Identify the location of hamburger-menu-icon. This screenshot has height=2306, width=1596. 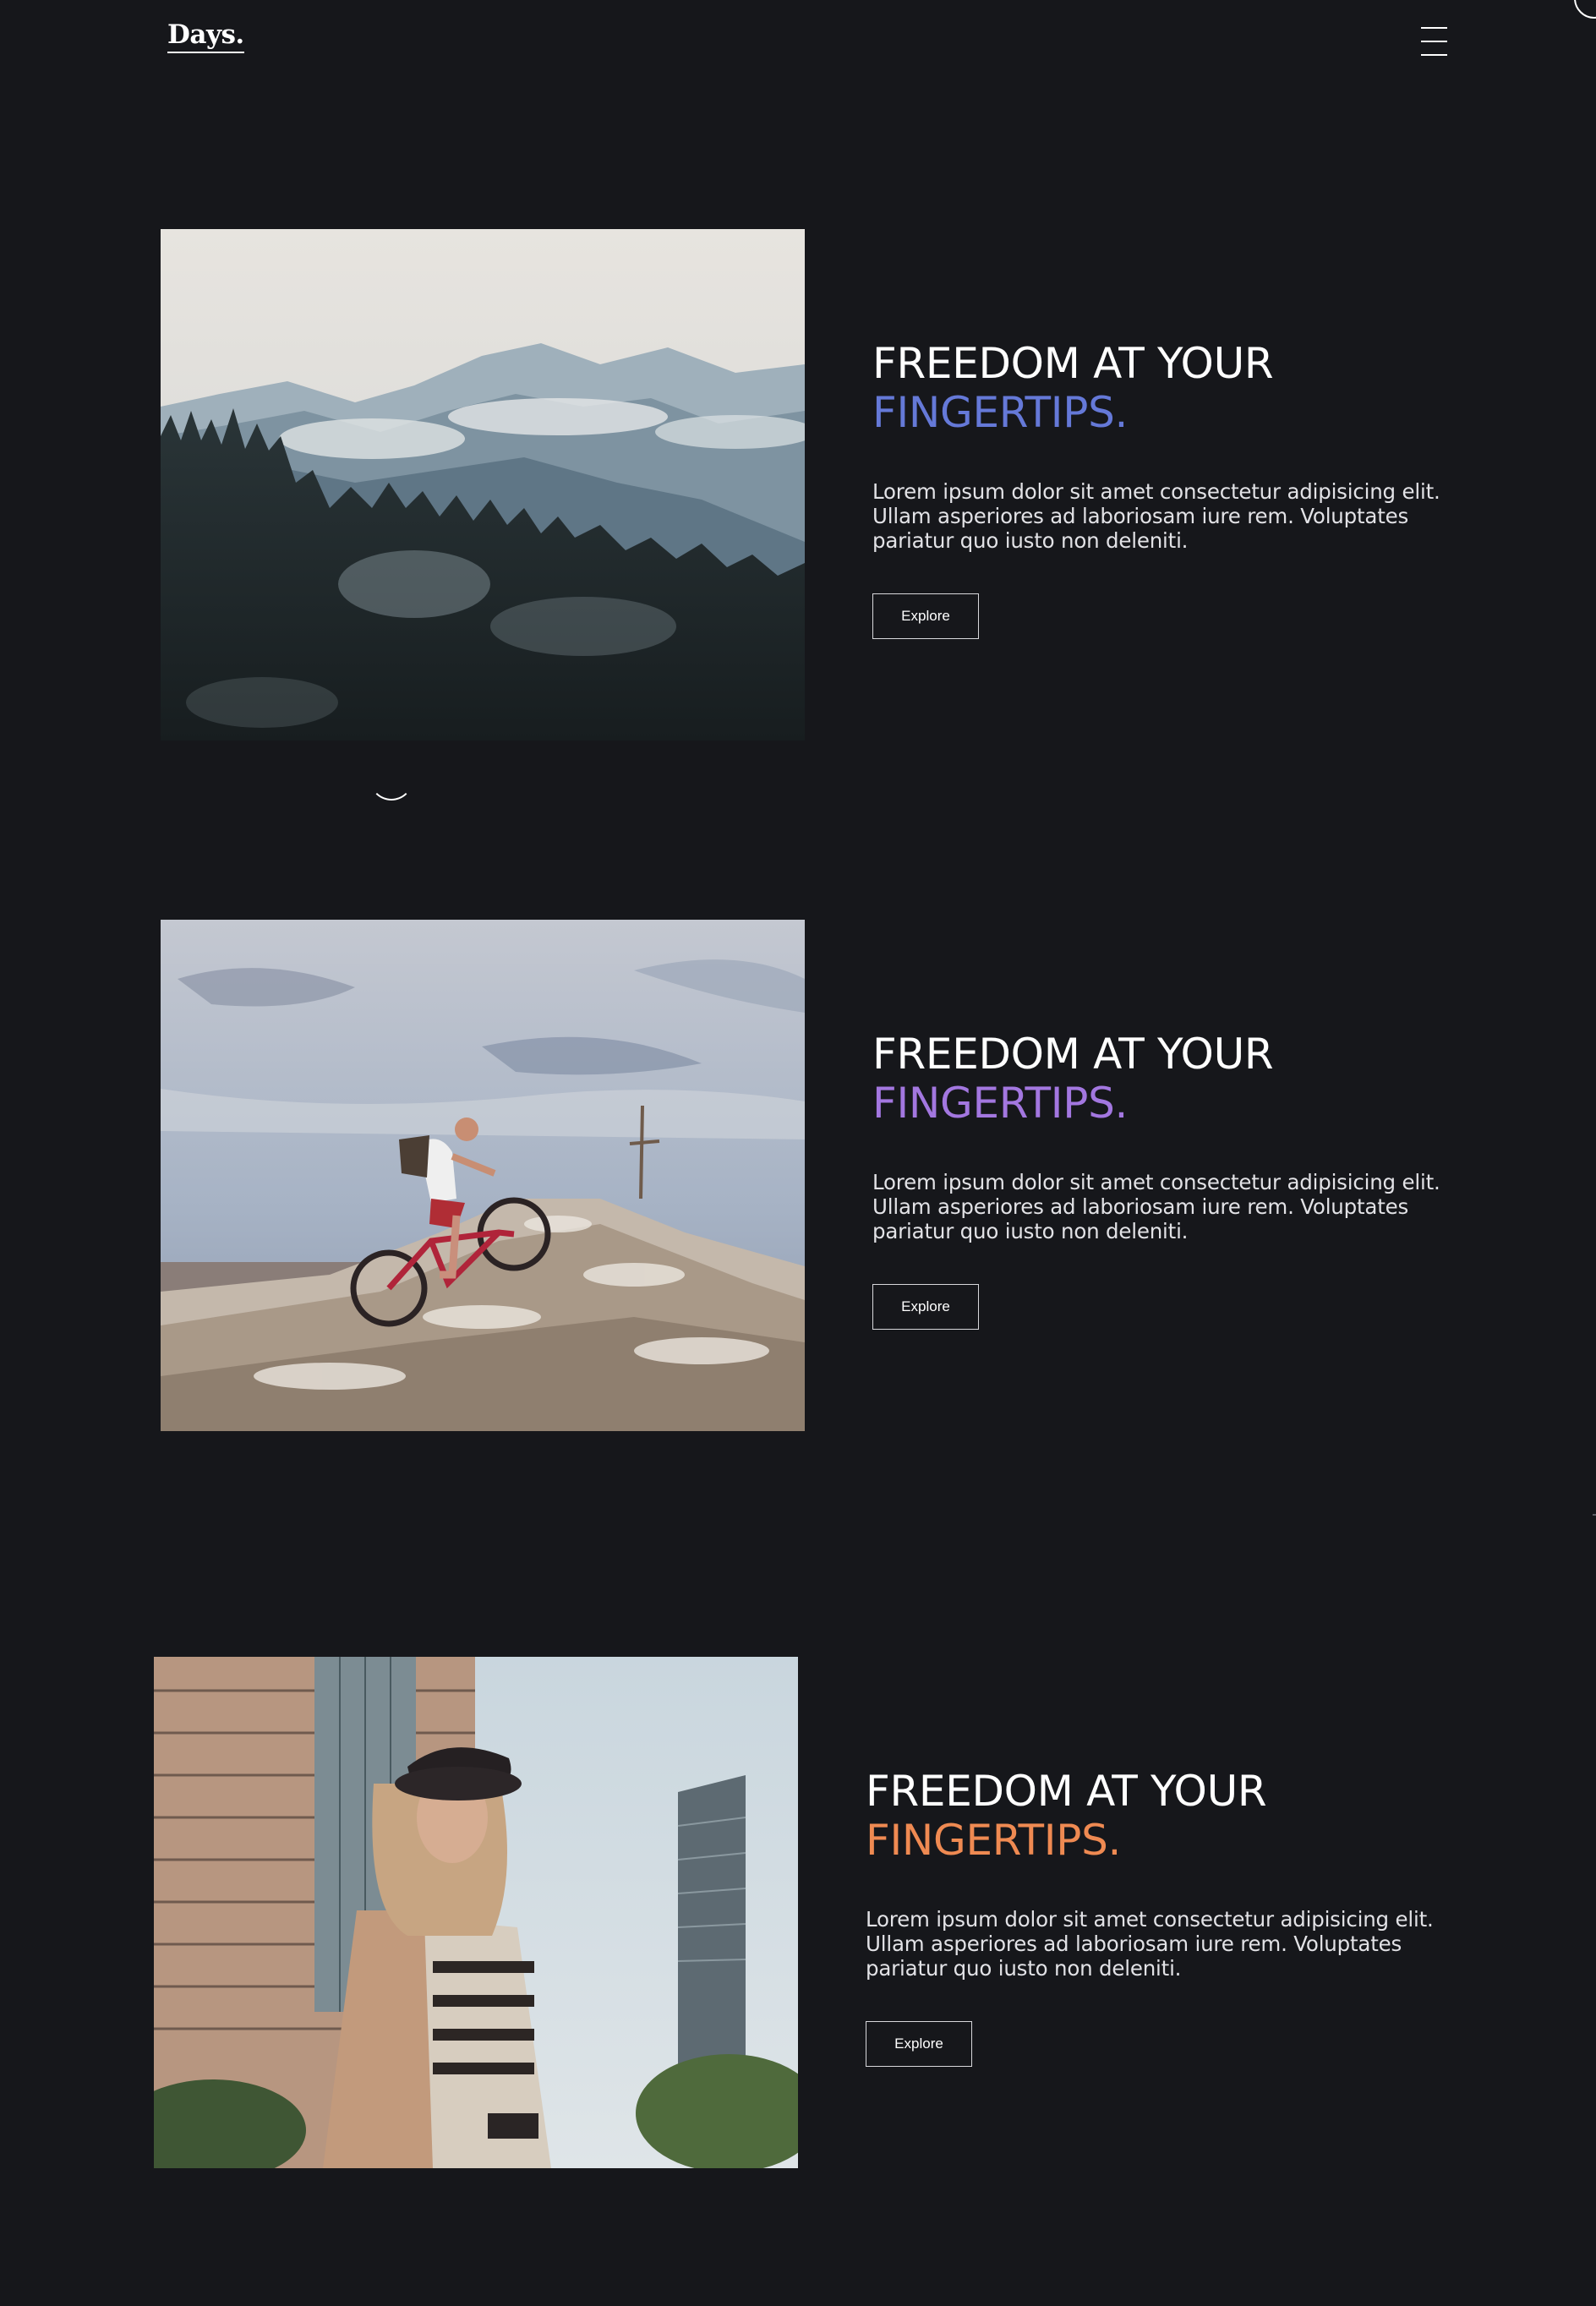
(1433, 41).